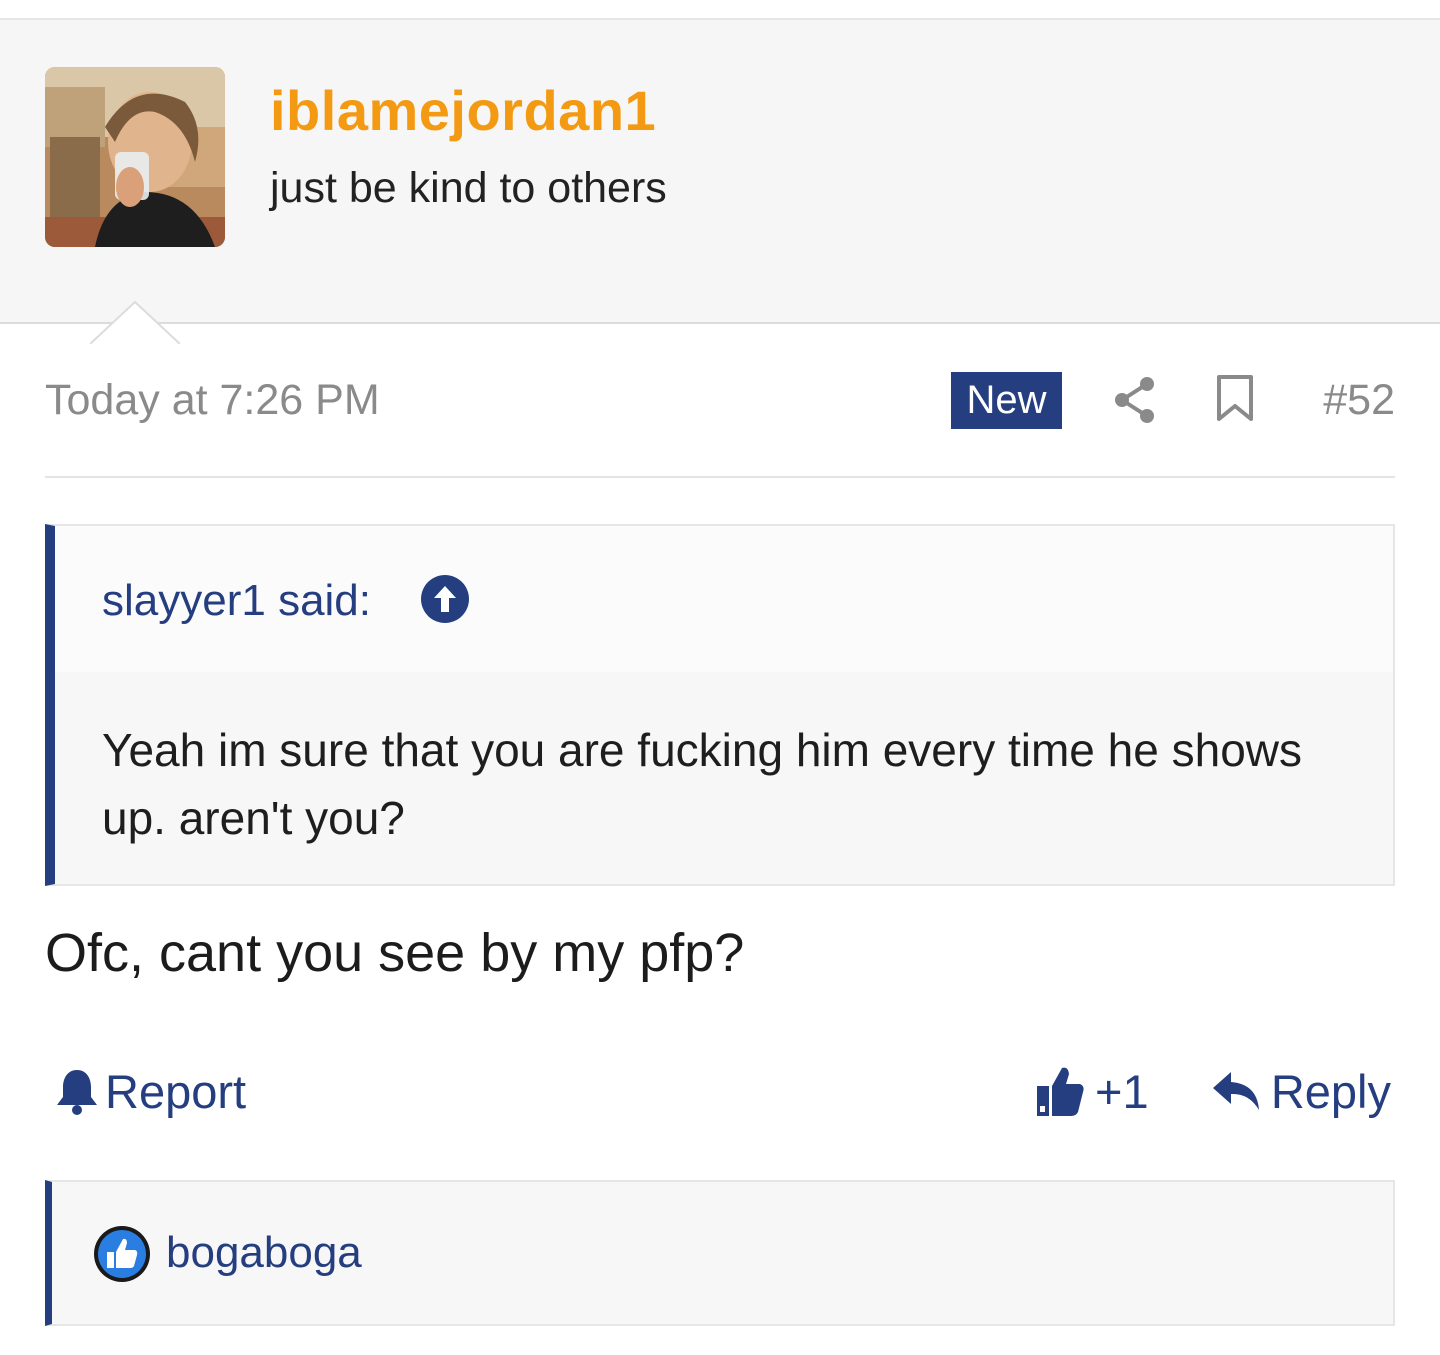 The image size is (1440, 1355). What do you see at coordinates (135, 157) in the screenshot?
I see `avatar` at bounding box center [135, 157].